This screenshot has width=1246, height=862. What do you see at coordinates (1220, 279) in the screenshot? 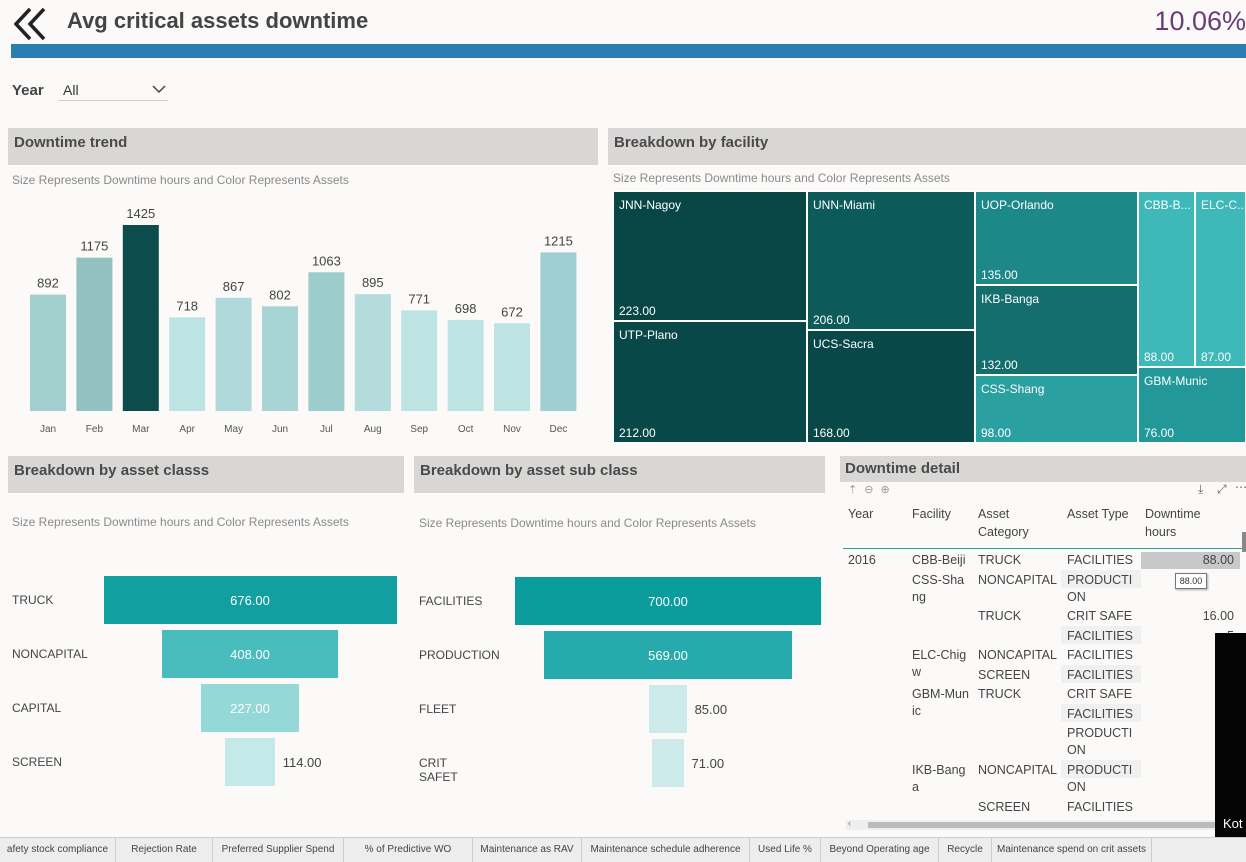
I see `treemap-cell: ELC-C... 87.00` at bounding box center [1220, 279].